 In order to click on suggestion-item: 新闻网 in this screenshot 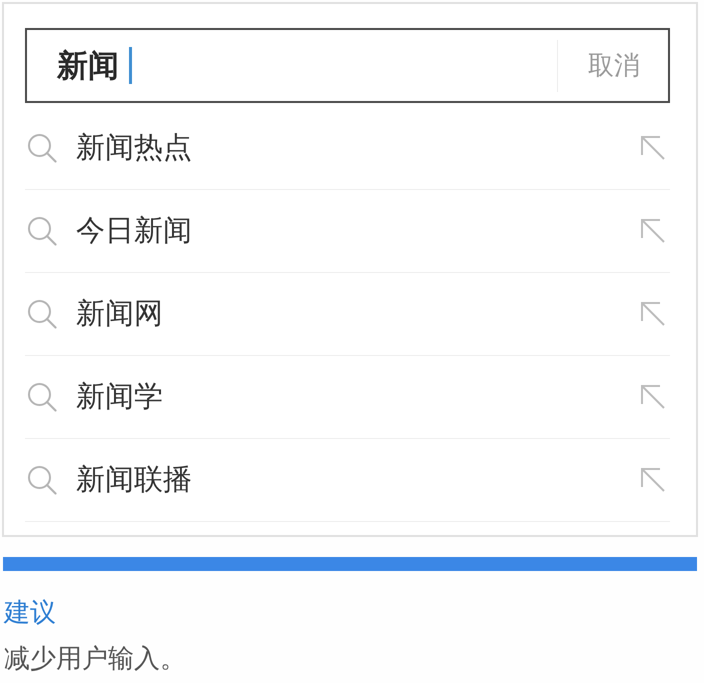, I will do `click(94, 314)`.